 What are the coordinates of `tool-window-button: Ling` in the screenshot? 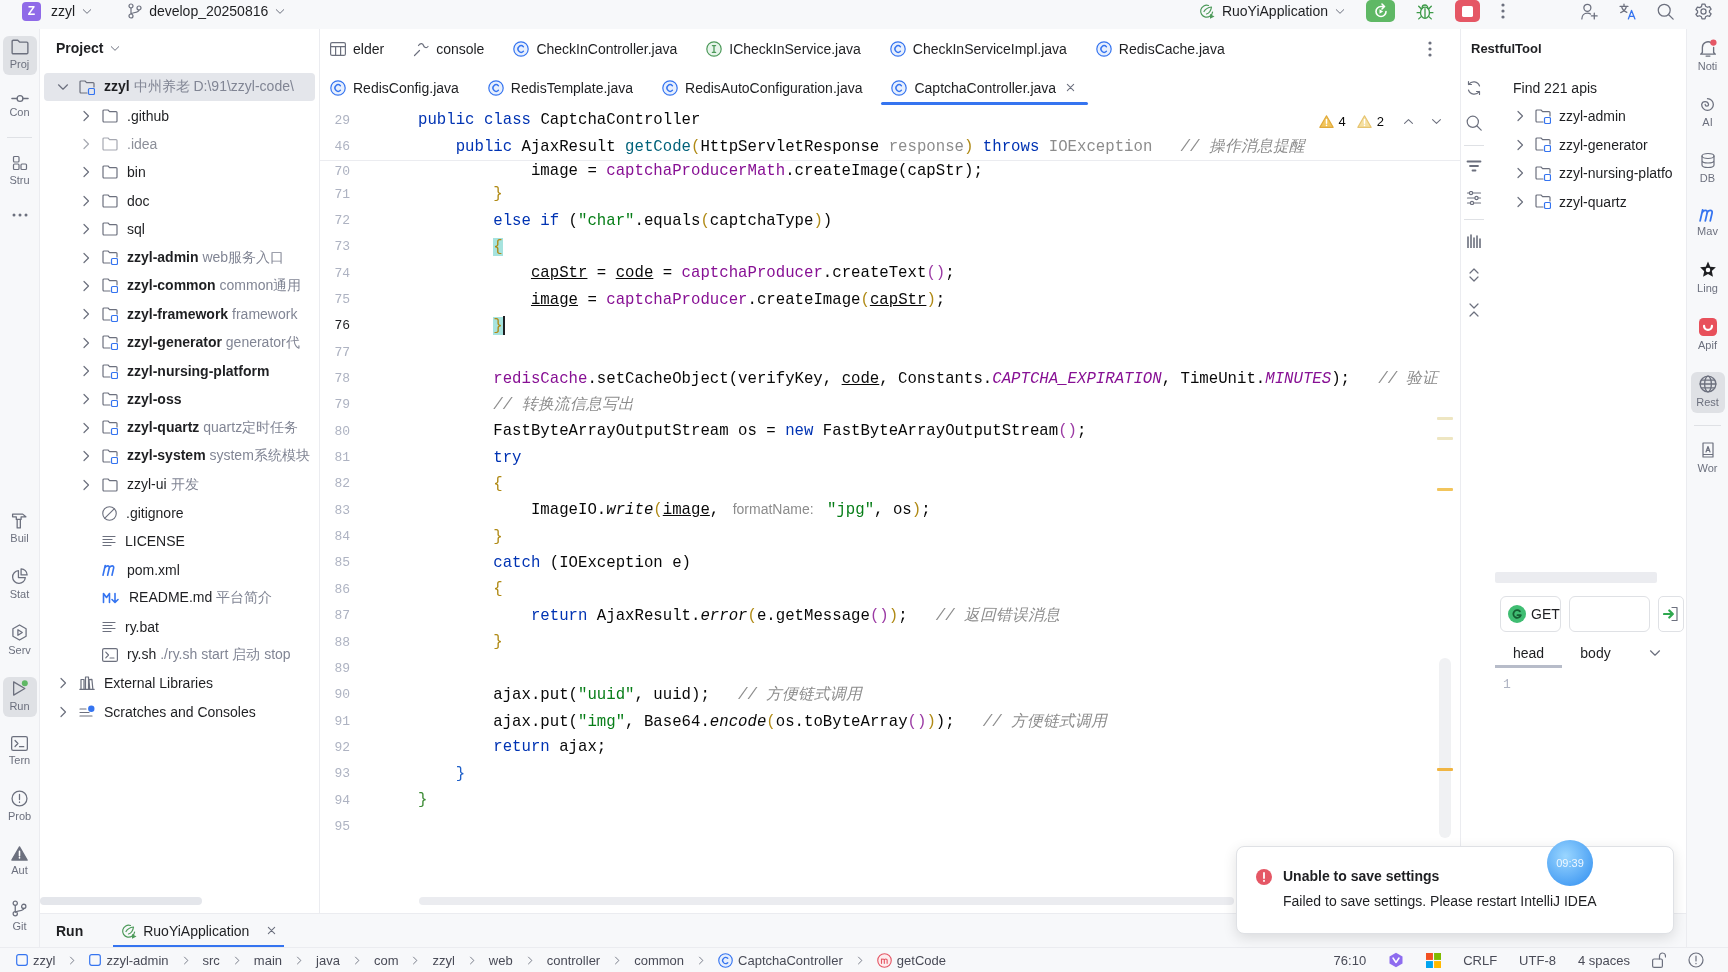 It's located at (1707, 278).